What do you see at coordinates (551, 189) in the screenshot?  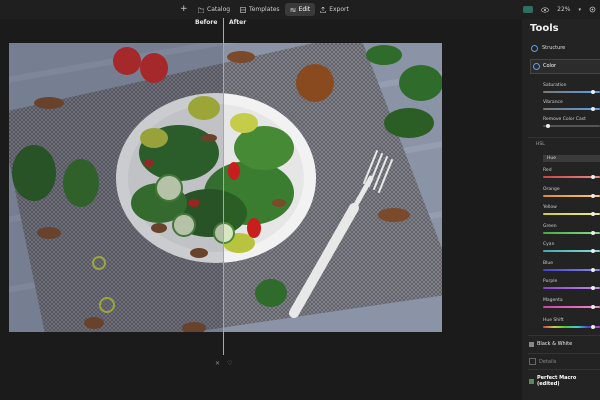 I see `slider-label: Orange` at bounding box center [551, 189].